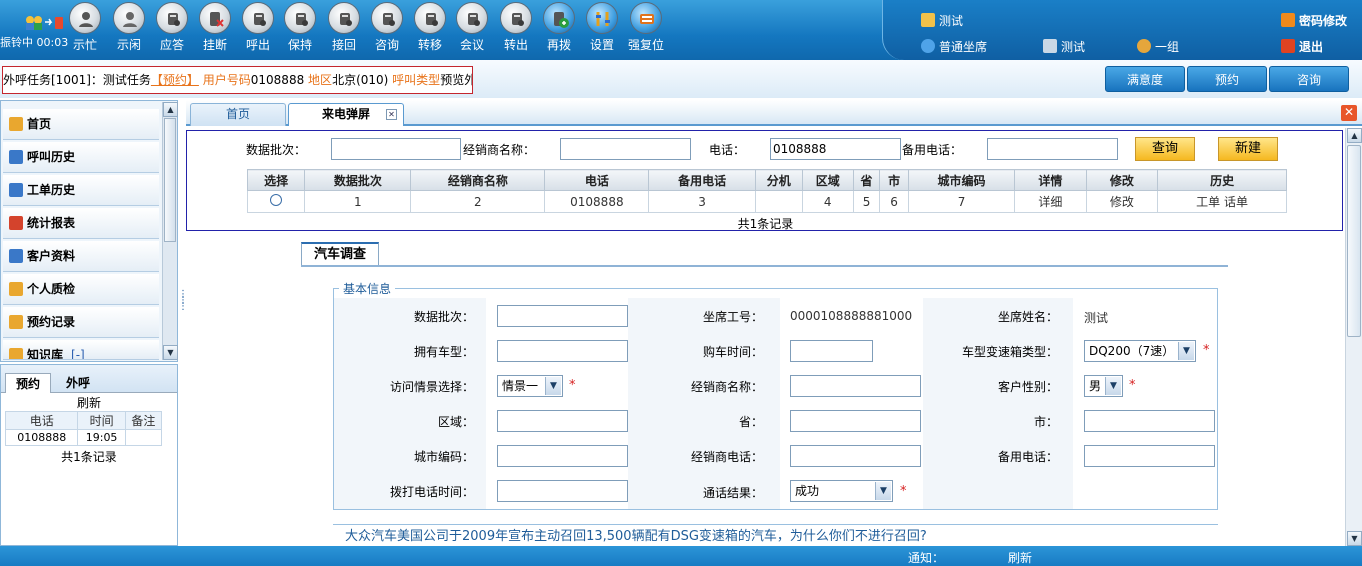  What do you see at coordinates (1145, 79) in the screenshot?
I see `satisfaction-button: 满意度` at bounding box center [1145, 79].